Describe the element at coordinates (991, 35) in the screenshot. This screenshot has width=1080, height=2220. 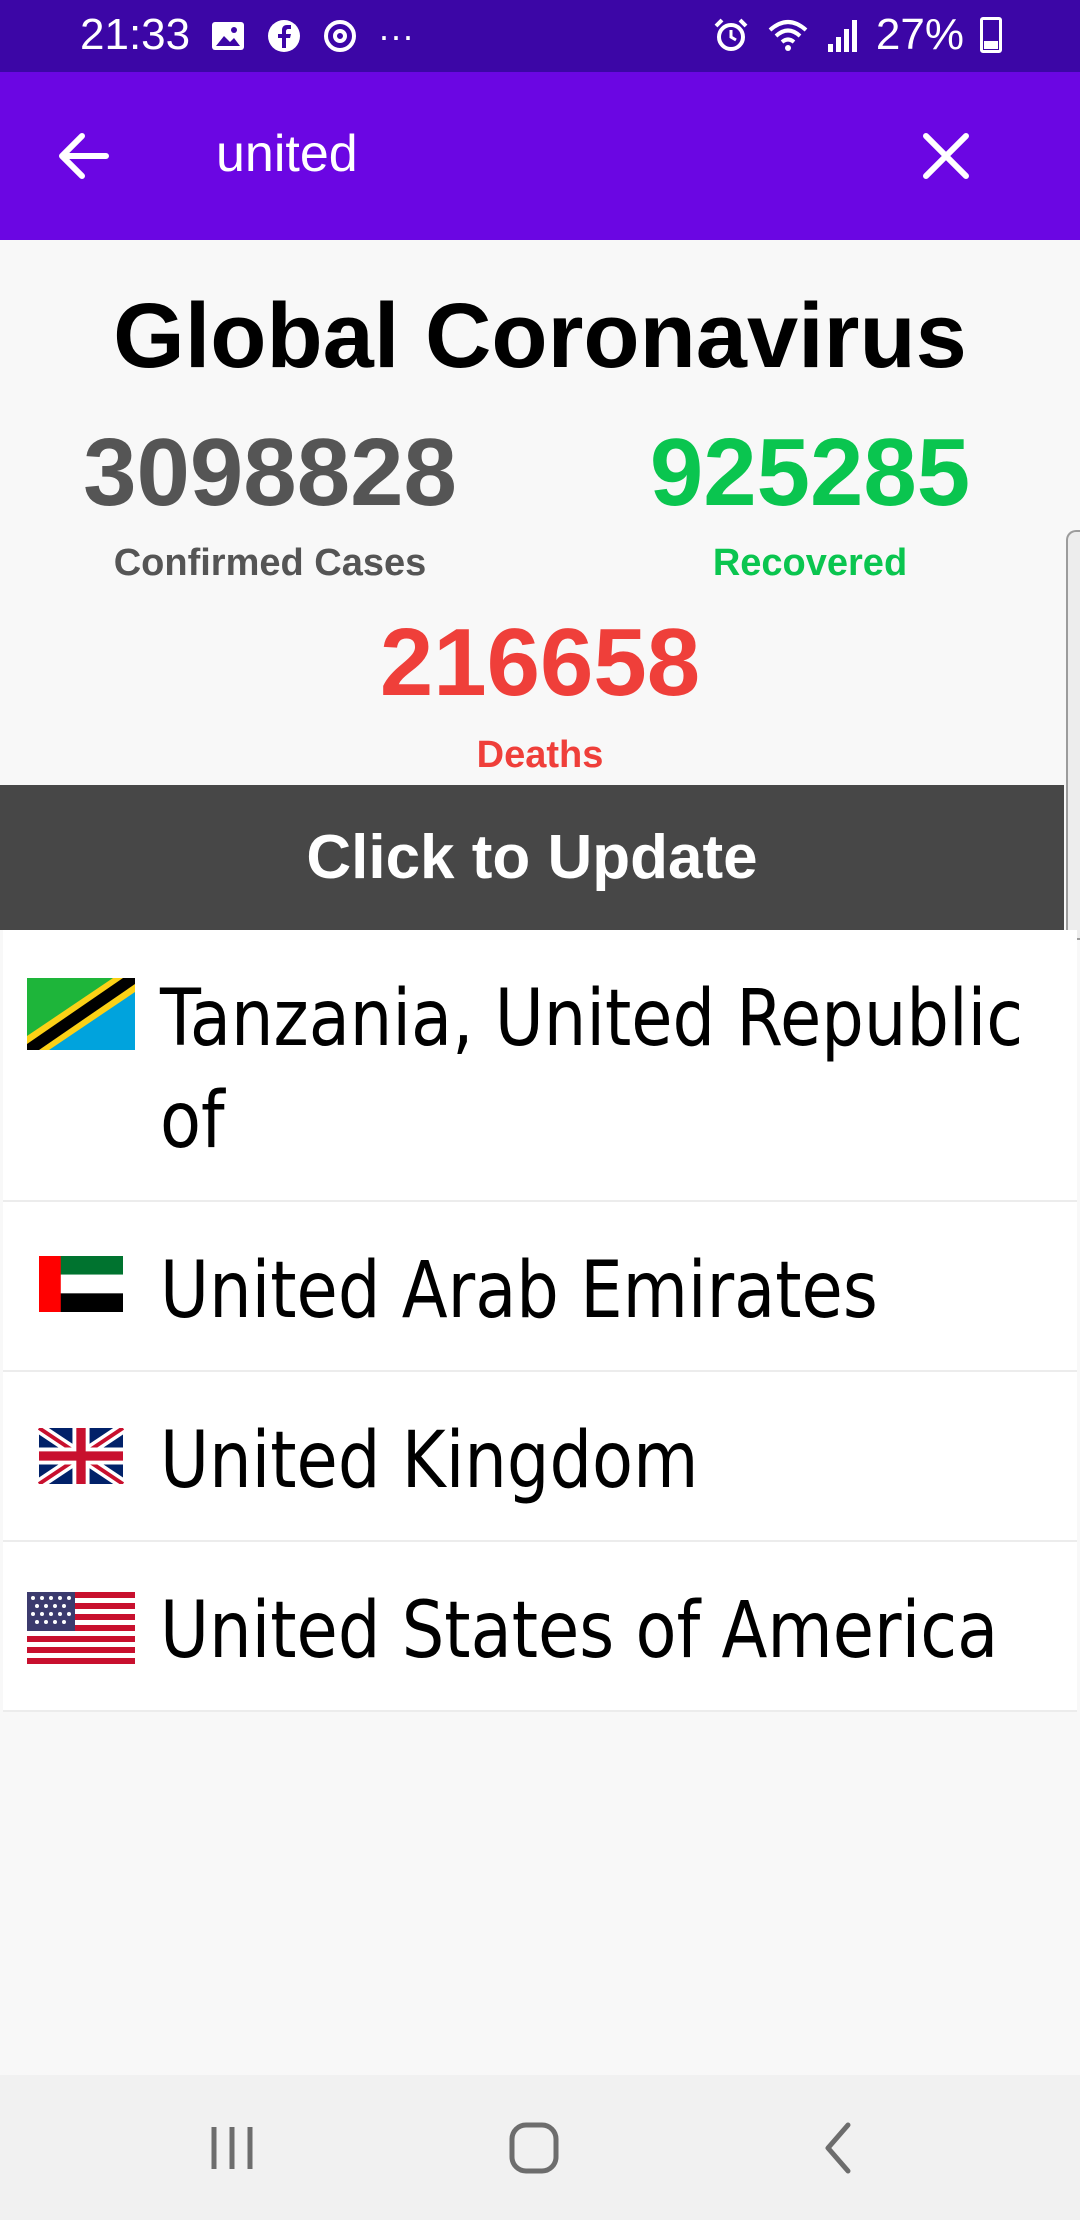
I see `battery-icon` at that location.